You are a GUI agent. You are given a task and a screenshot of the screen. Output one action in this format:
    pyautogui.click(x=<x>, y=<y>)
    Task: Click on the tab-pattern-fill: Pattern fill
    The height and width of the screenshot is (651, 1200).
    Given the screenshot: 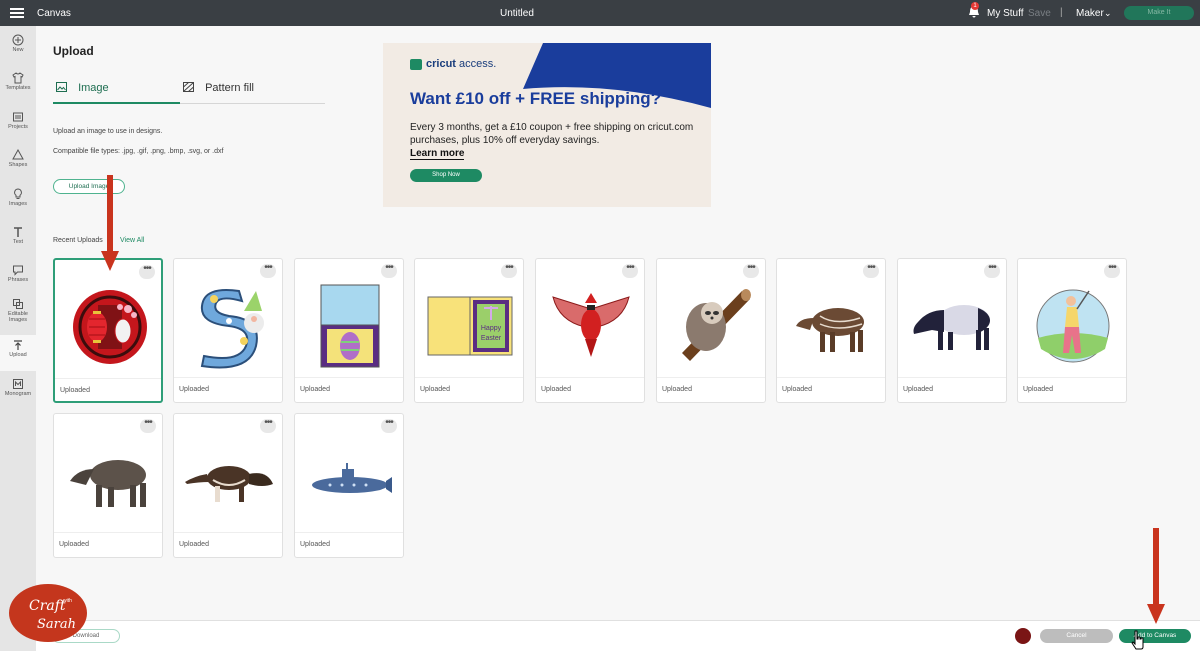 What is the action you would take?
    pyautogui.click(x=218, y=88)
    